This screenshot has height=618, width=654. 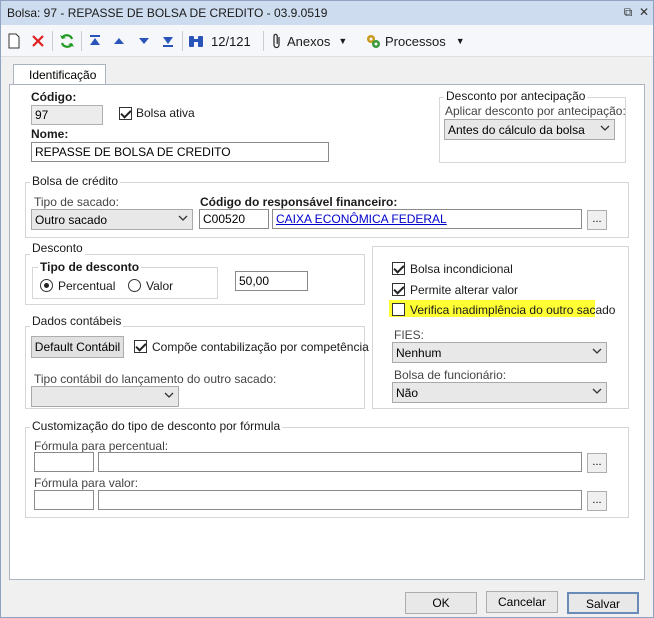 I want to click on fies-value: Nenhum, so click(x=419, y=353).